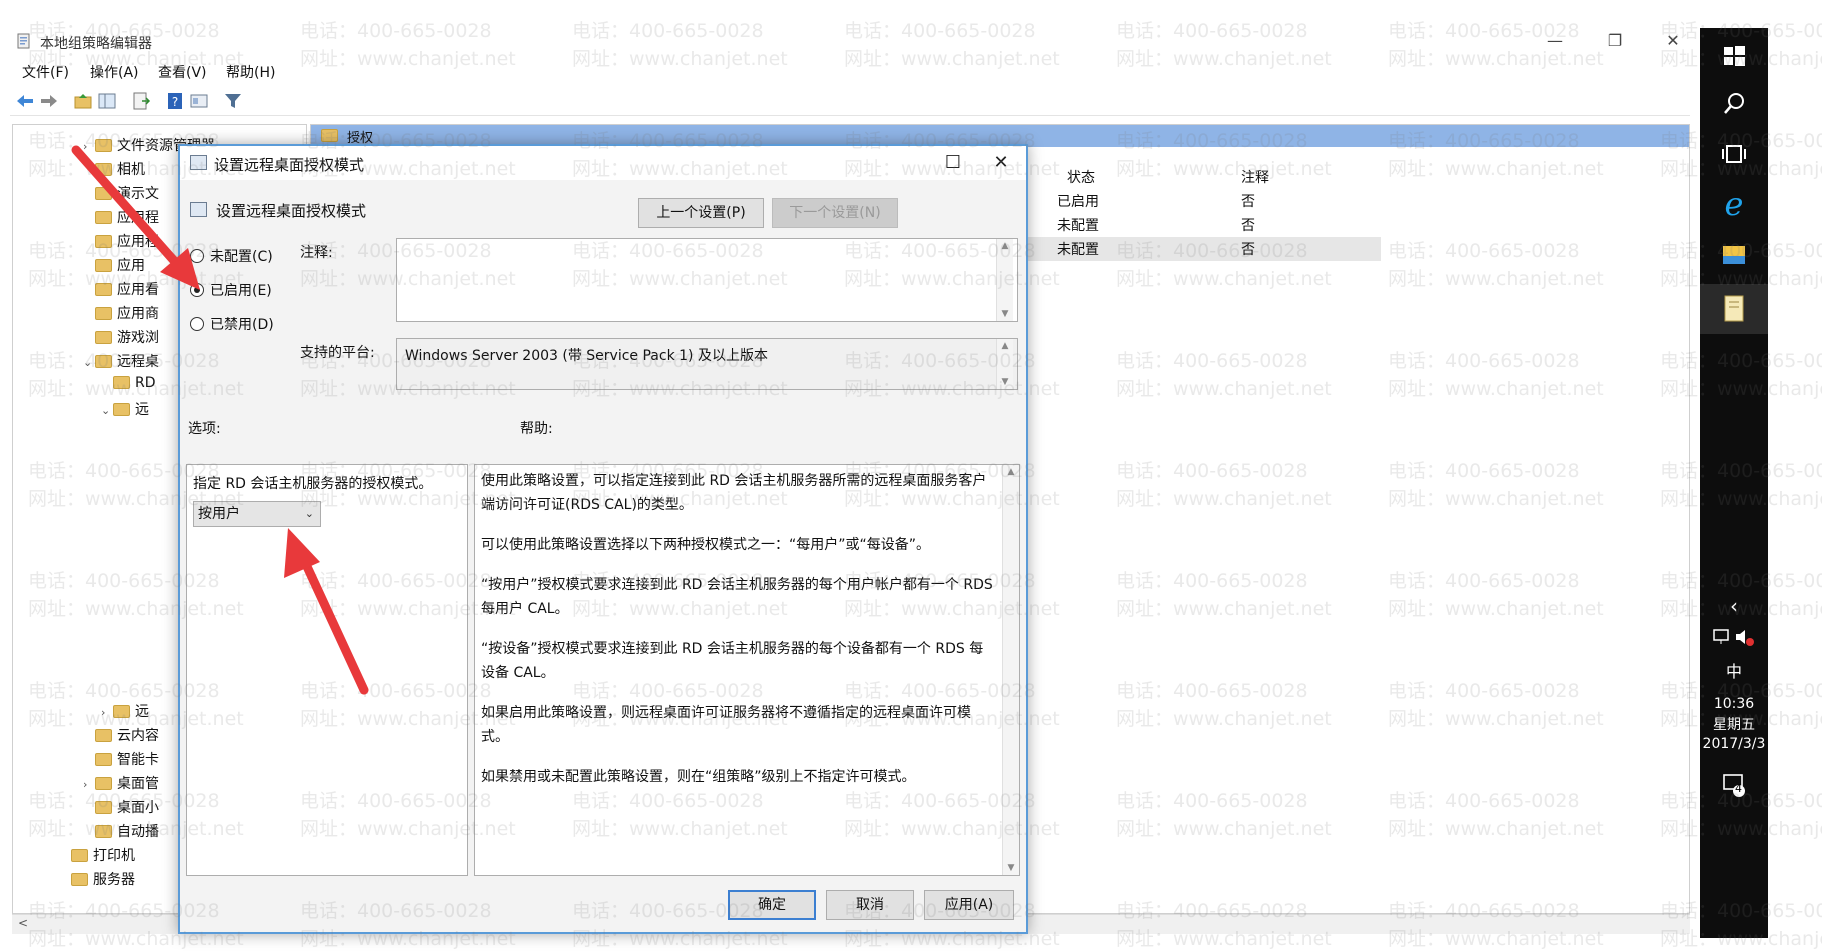 The height and width of the screenshot is (951, 1822). What do you see at coordinates (1734, 606) in the screenshot?
I see `show-hidden-icons-chevron: ‹` at bounding box center [1734, 606].